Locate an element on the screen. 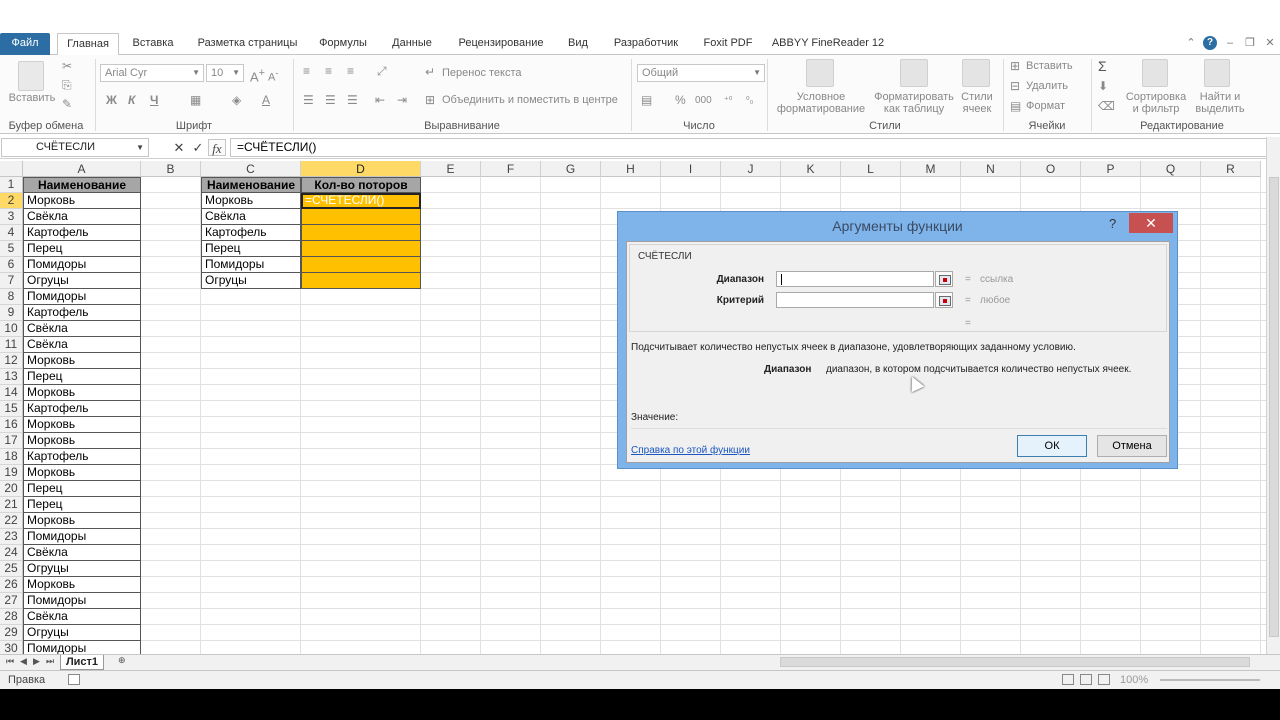 This screenshot has height=720, width=1280. tab-formulas: Формулы is located at coordinates (343, 44).